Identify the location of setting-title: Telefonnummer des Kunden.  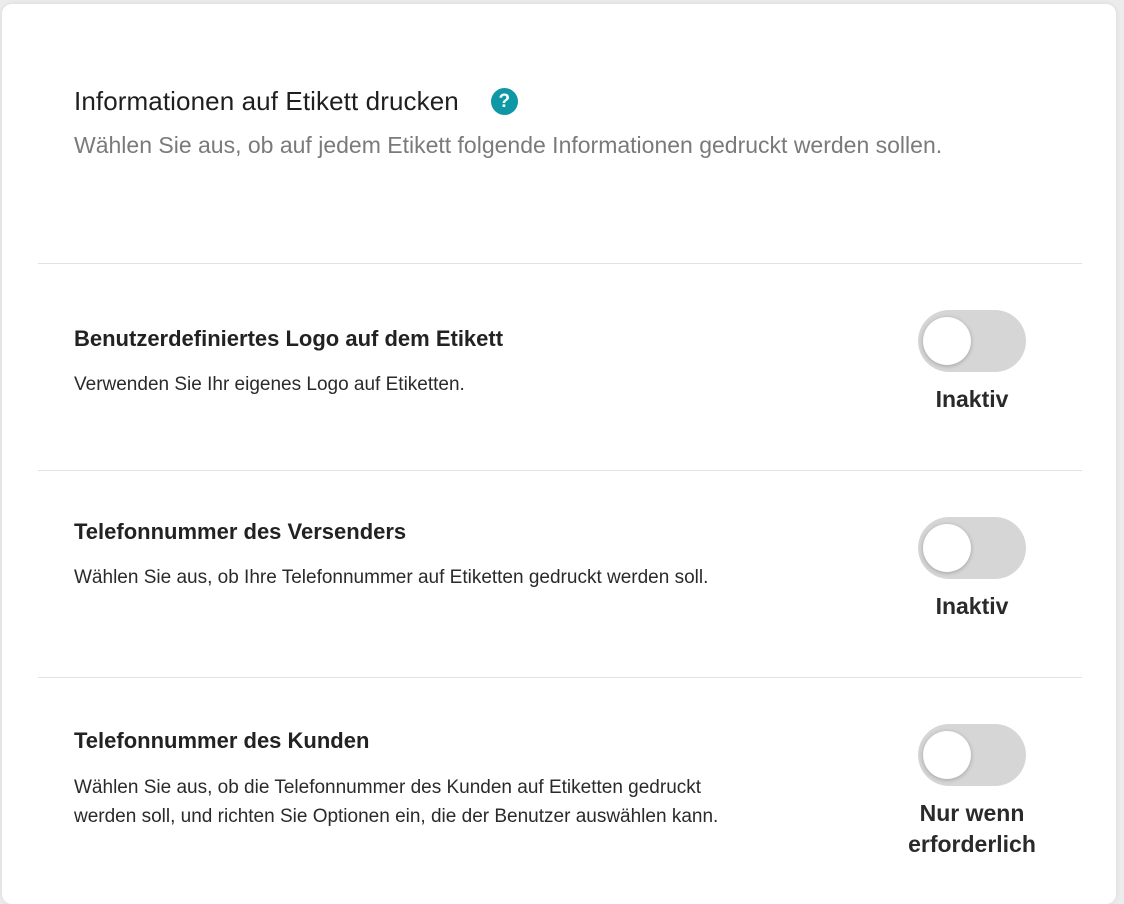
(222, 740).